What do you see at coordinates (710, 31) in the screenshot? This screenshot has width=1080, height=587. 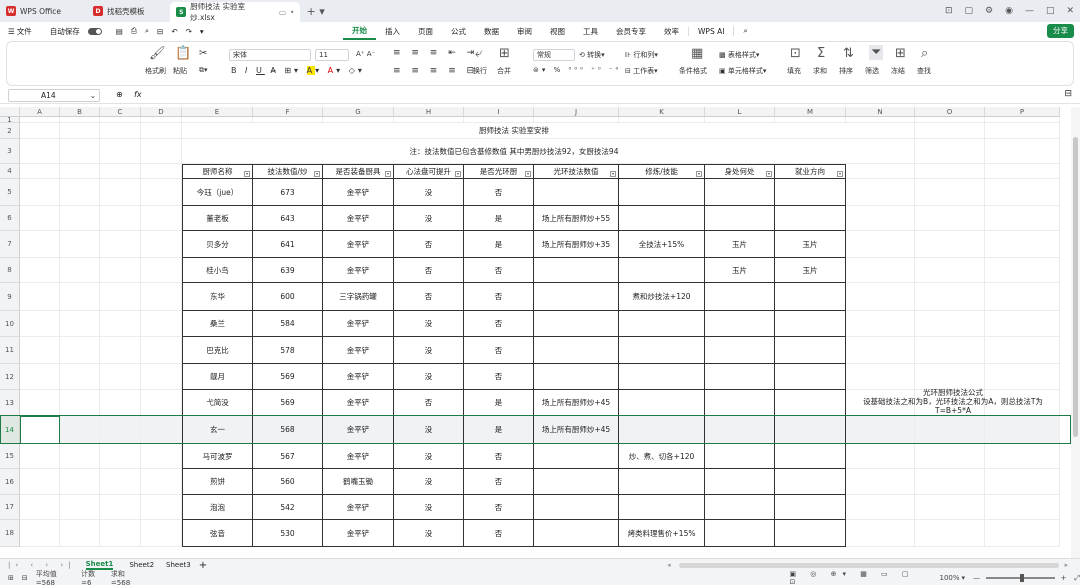 I see `menu-tab-wps-ai: WPS AI` at bounding box center [710, 31].